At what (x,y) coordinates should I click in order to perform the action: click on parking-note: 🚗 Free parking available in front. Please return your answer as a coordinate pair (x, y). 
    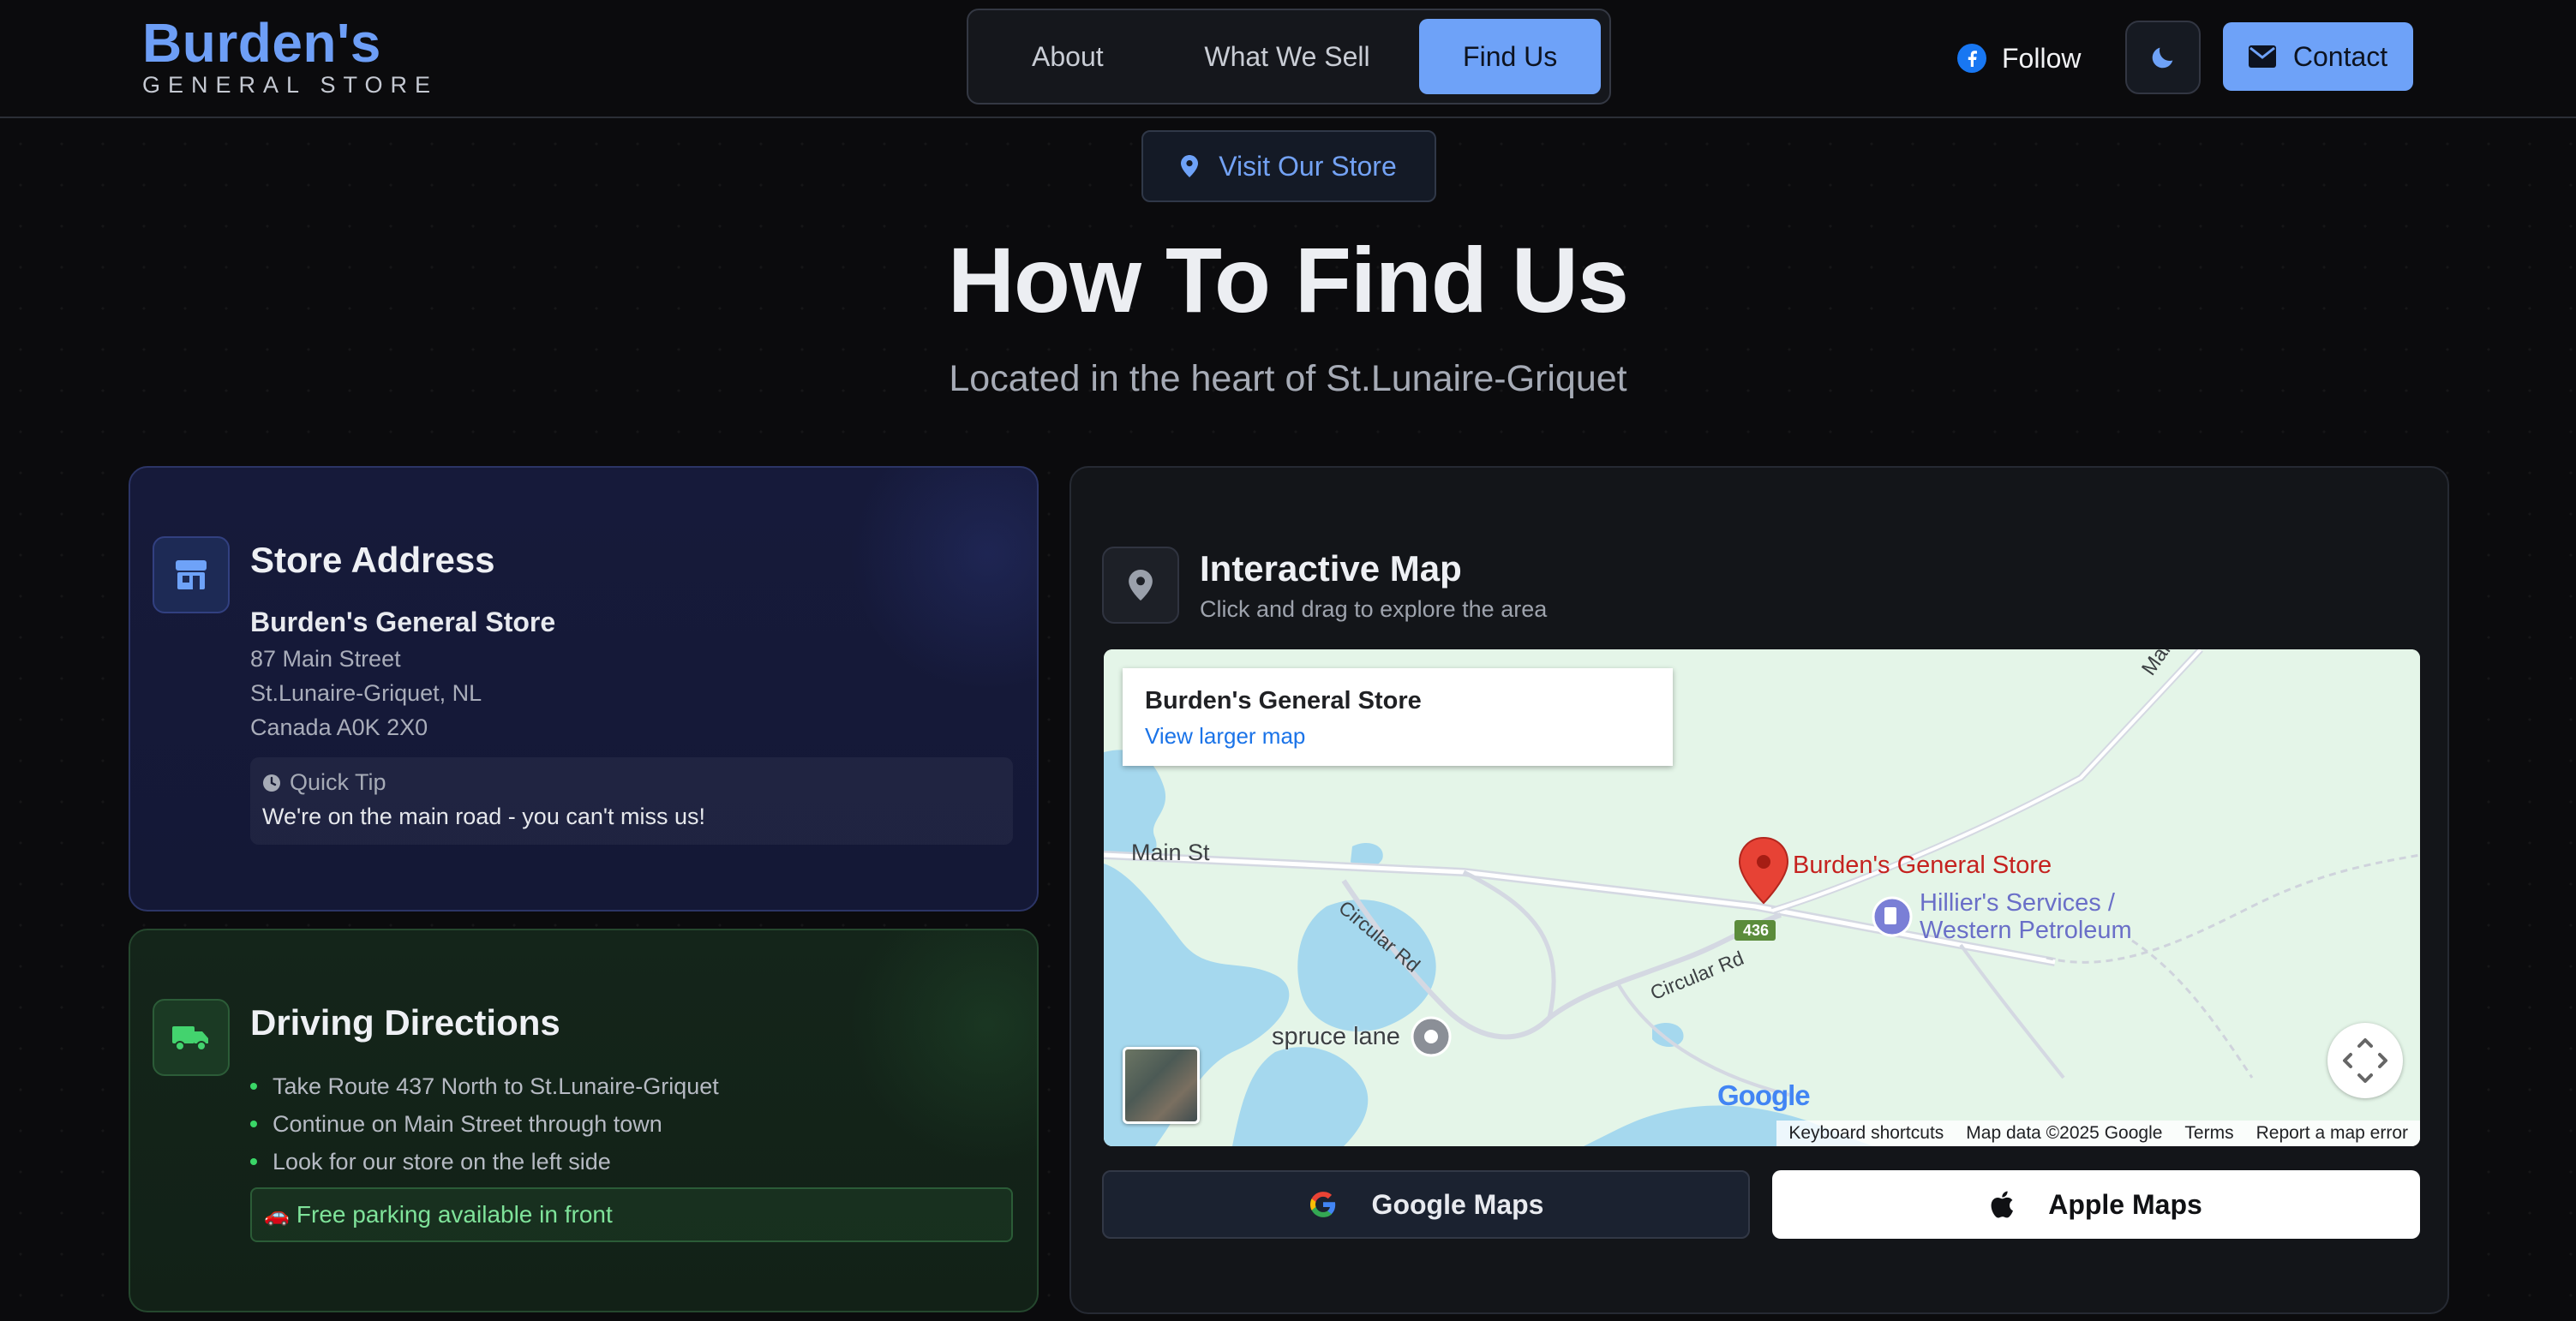
    Looking at the image, I should click on (631, 1214).